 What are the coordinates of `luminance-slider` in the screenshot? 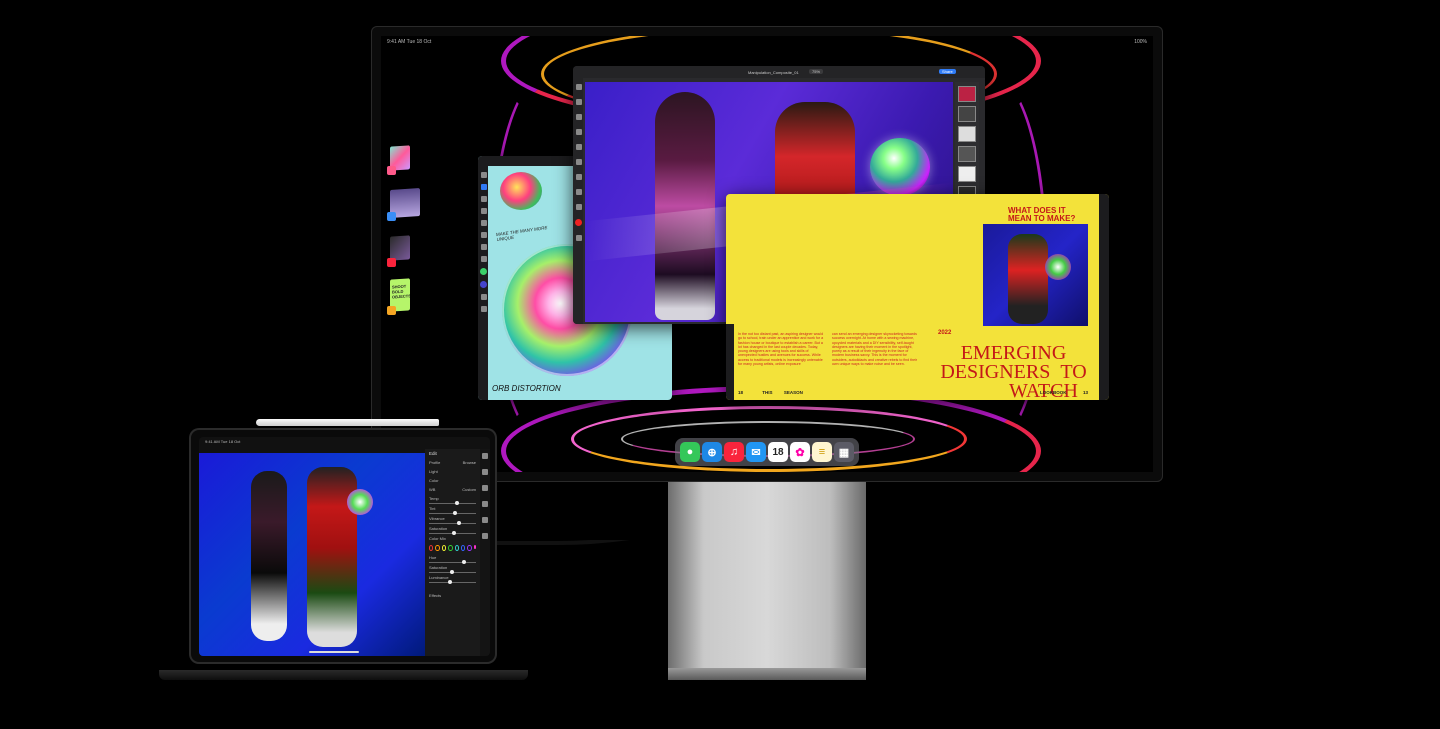 It's located at (452, 582).